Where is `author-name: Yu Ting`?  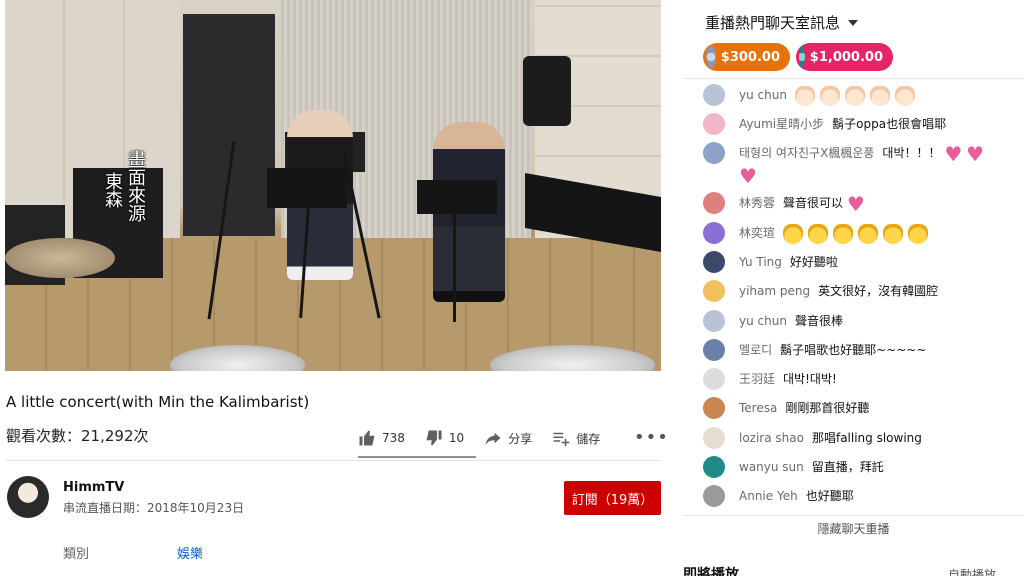
author-name: Yu Ting is located at coordinates (760, 262).